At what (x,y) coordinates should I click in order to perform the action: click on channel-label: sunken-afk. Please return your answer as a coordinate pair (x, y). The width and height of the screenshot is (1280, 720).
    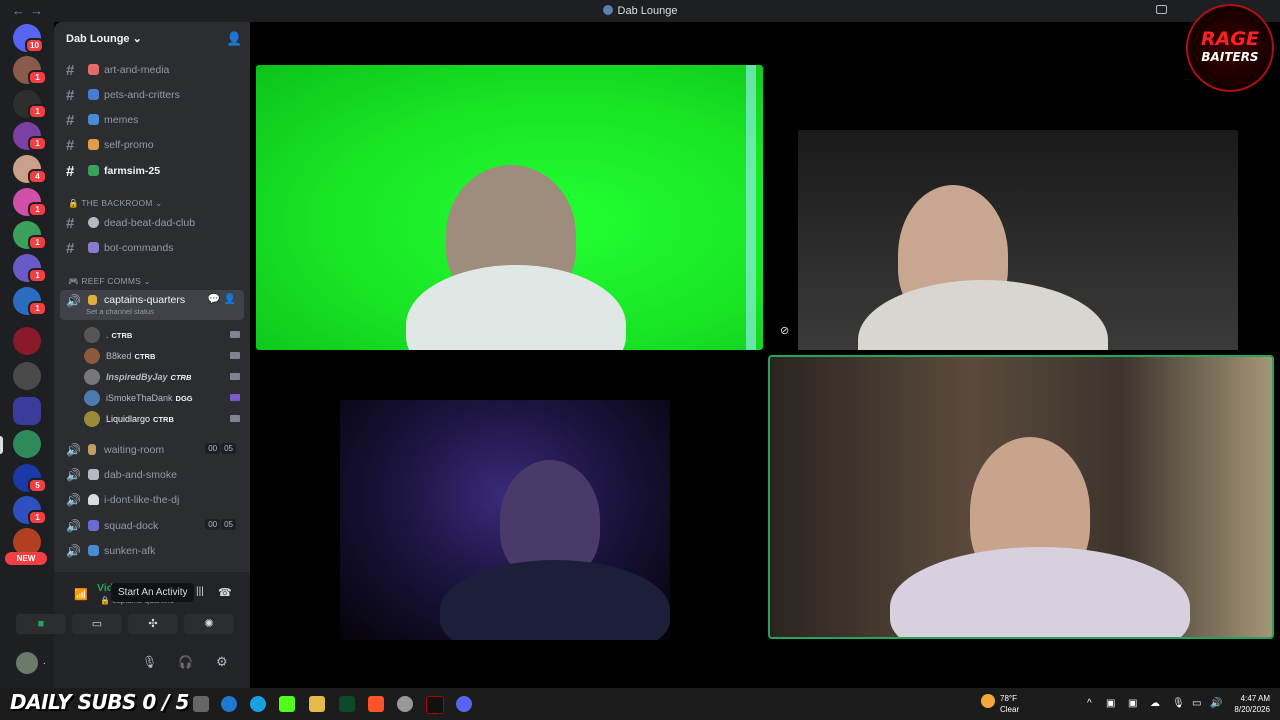
    Looking at the image, I should click on (130, 551).